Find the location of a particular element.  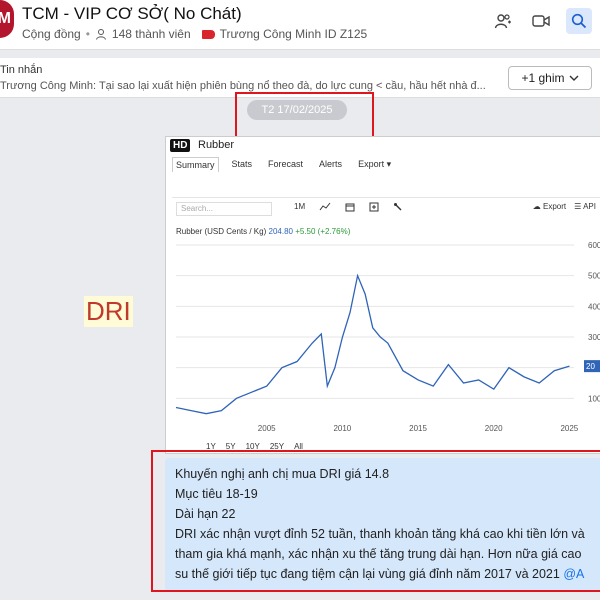

avatar-letter: M is located at coordinates (5, 18).